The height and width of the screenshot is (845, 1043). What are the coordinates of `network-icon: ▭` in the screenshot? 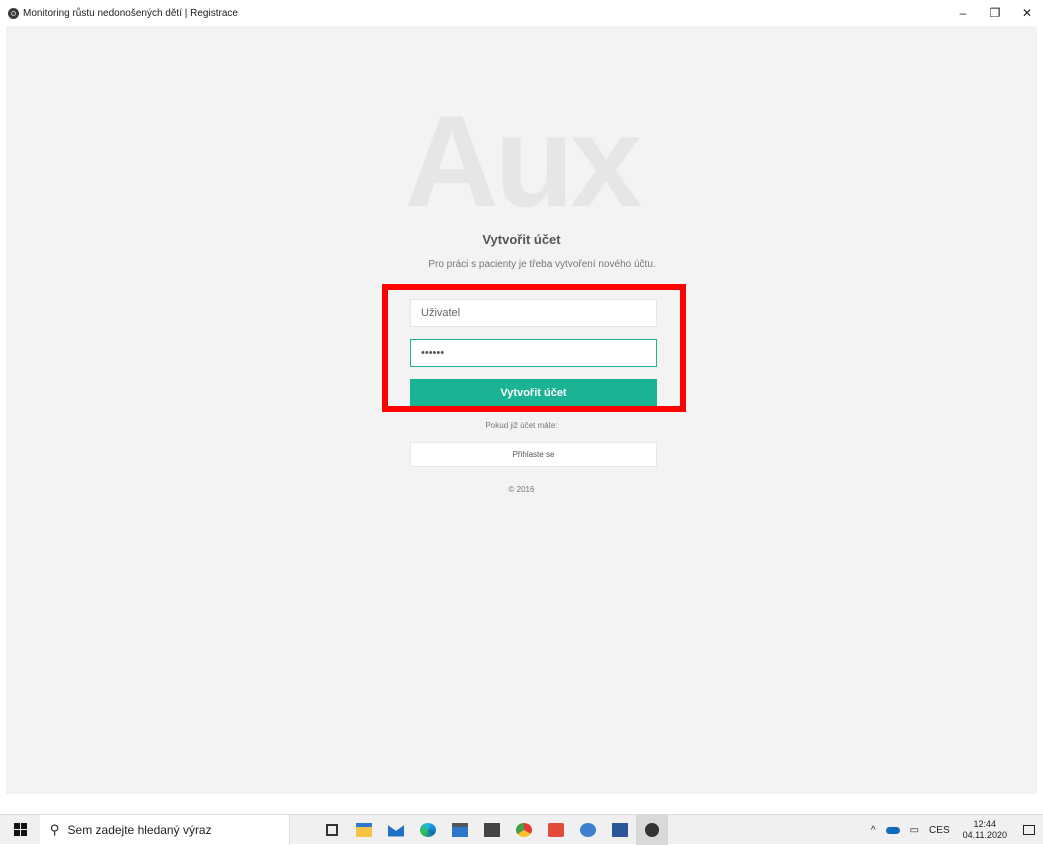 It's located at (914, 830).